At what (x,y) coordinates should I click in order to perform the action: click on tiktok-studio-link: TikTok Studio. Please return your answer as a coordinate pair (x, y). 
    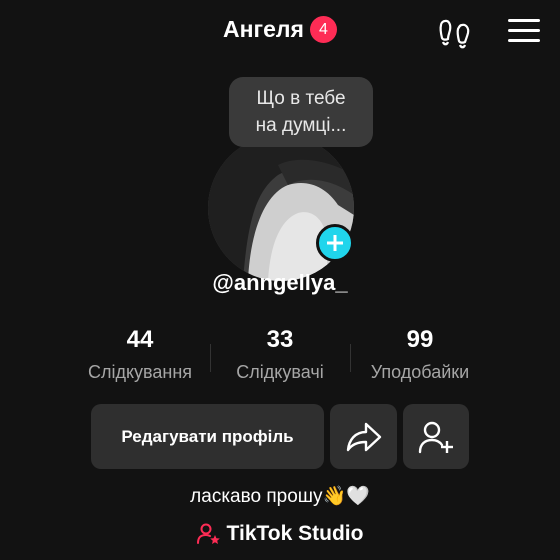
    Looking at the image, I should click on (280, 534).